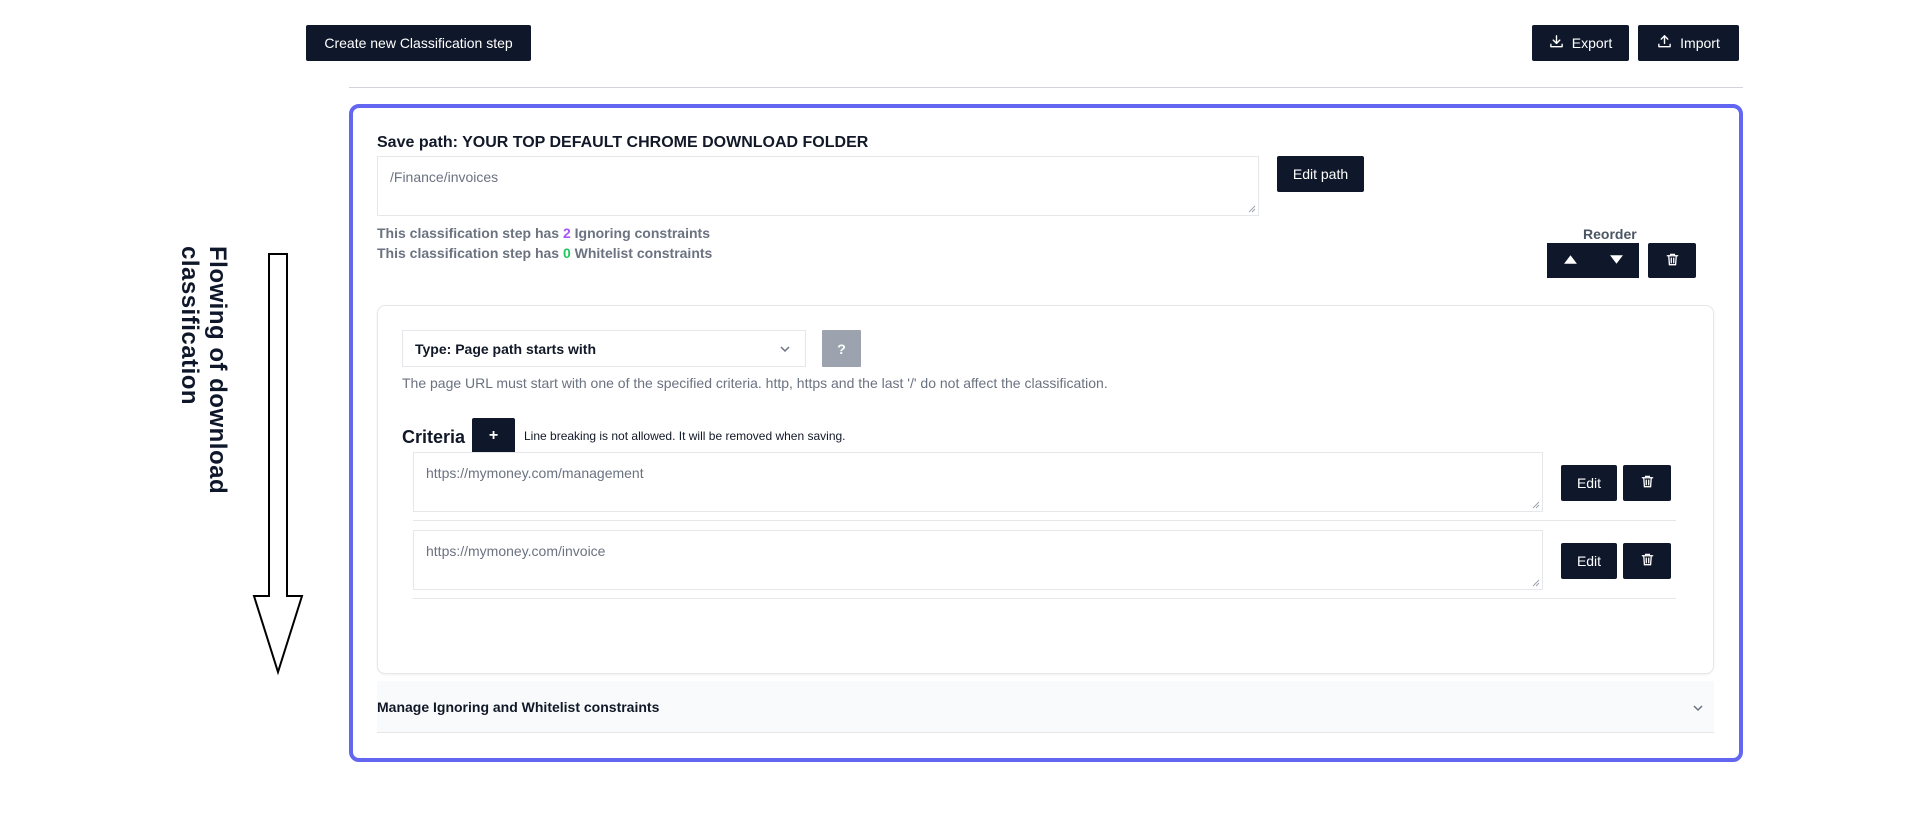 This screenshot has width=1920, height=815. I want to click on criteria-field: https://mymoney.com/invoice, so click(978, 560).